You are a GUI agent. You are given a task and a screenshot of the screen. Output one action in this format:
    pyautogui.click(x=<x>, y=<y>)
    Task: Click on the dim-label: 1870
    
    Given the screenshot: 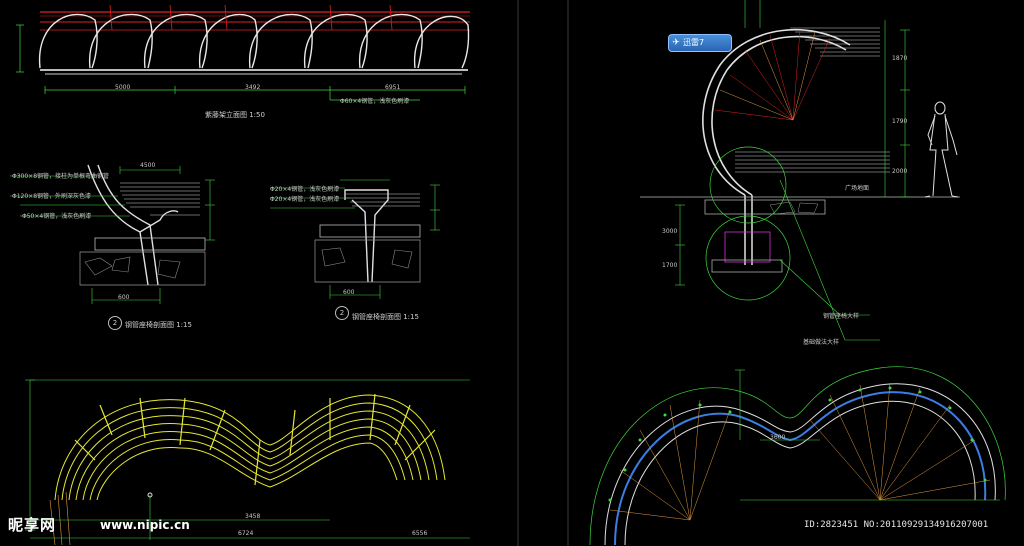 What is the action you would take?
    pyautogui.click(x=900, y=58)
    